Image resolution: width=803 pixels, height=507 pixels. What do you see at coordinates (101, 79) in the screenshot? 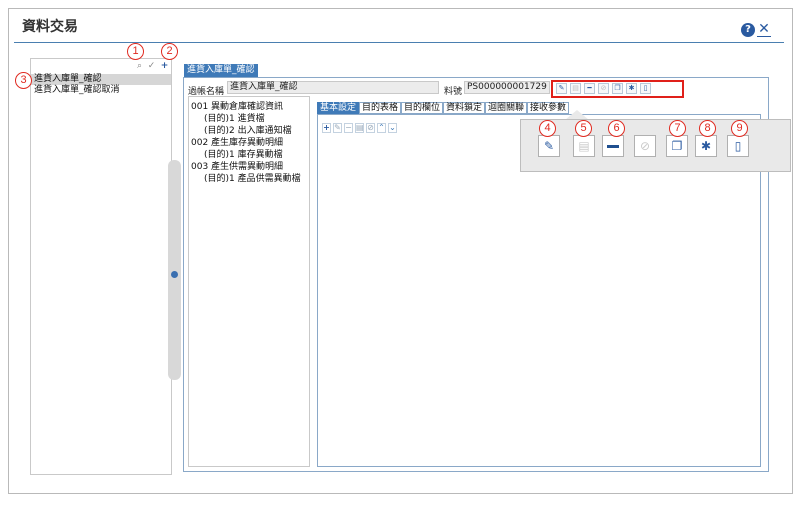
I see `list-item: 進貨入庫單_確認` at bounding box center [101, 79].